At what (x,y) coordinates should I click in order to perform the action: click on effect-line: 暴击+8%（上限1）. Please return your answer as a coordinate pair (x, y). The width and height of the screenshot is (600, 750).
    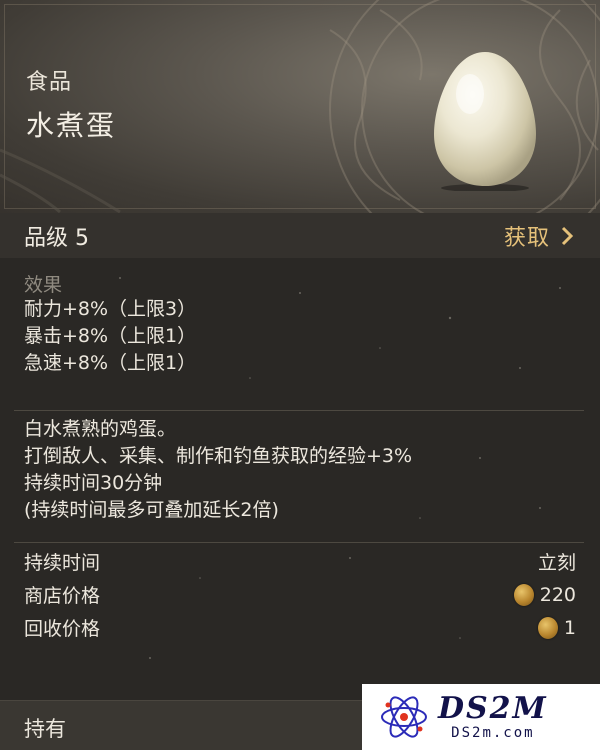
    Looking at the image, I should click on (110, 336).